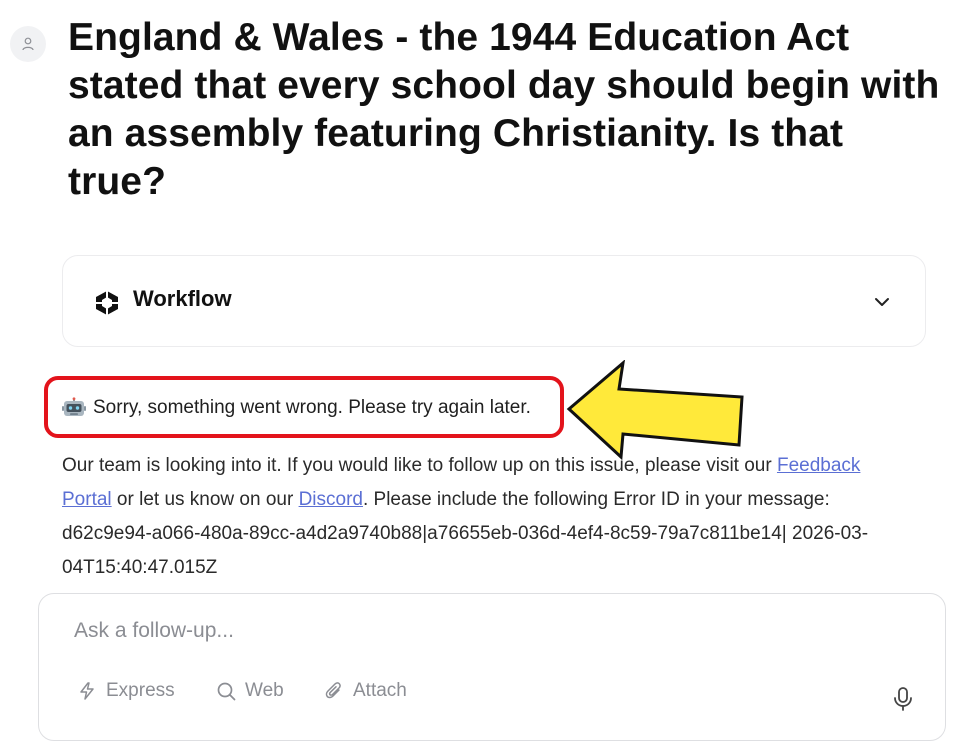 This screenshot has width=964, height=749. I want to click on express-button: Express, so click(126, 691).